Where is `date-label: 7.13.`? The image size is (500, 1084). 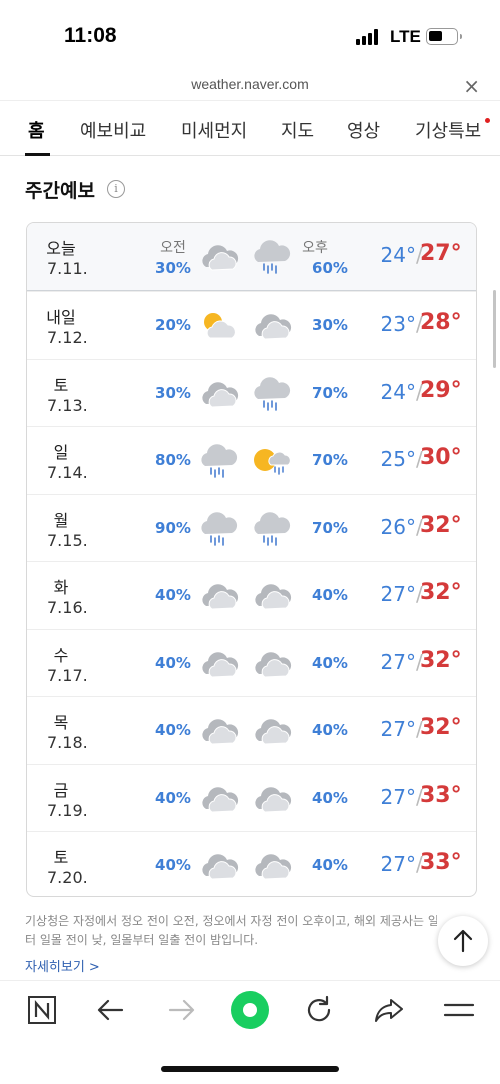
date-label: 7.13. is located at coordinates (67, 405).